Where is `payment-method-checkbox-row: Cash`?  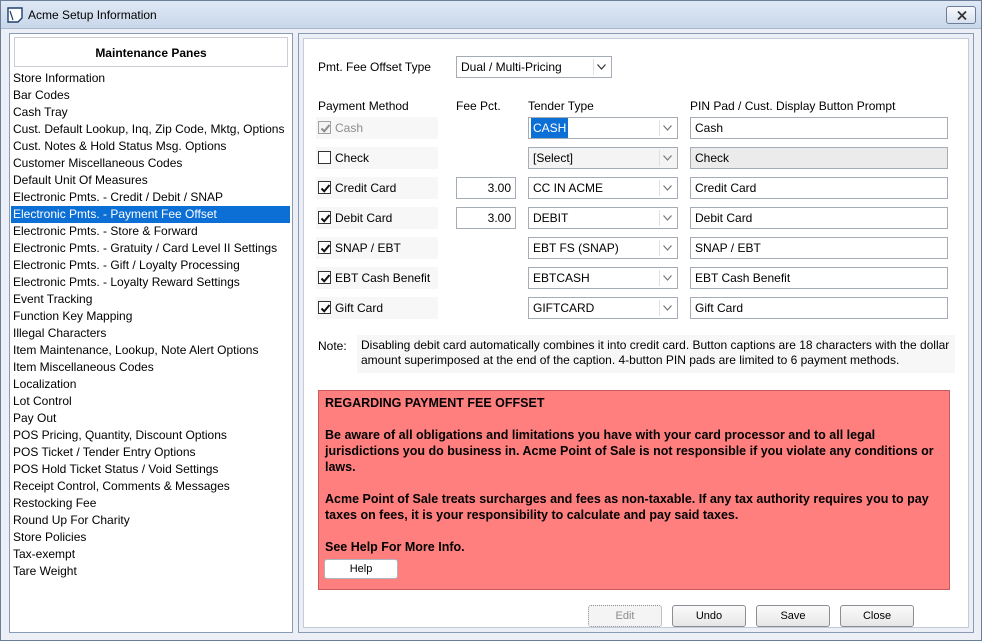 payment-method-checkbox-row: Cash is located at coordinates (377, 128).